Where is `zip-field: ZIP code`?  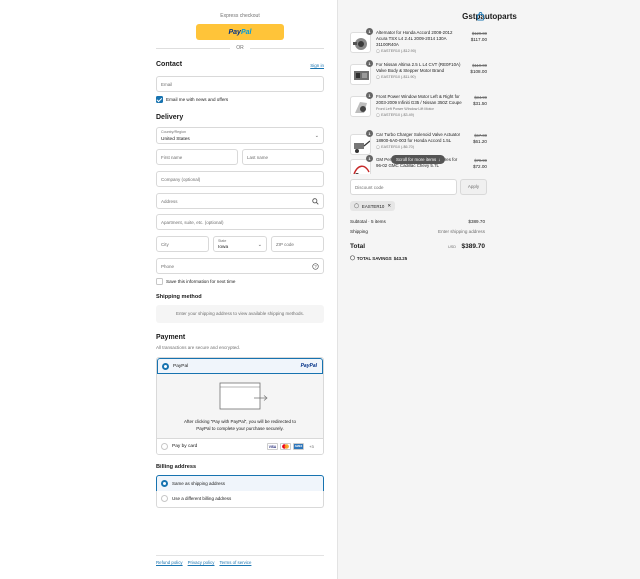 zip-field: ZIP code is located at coordinates (297, 244).